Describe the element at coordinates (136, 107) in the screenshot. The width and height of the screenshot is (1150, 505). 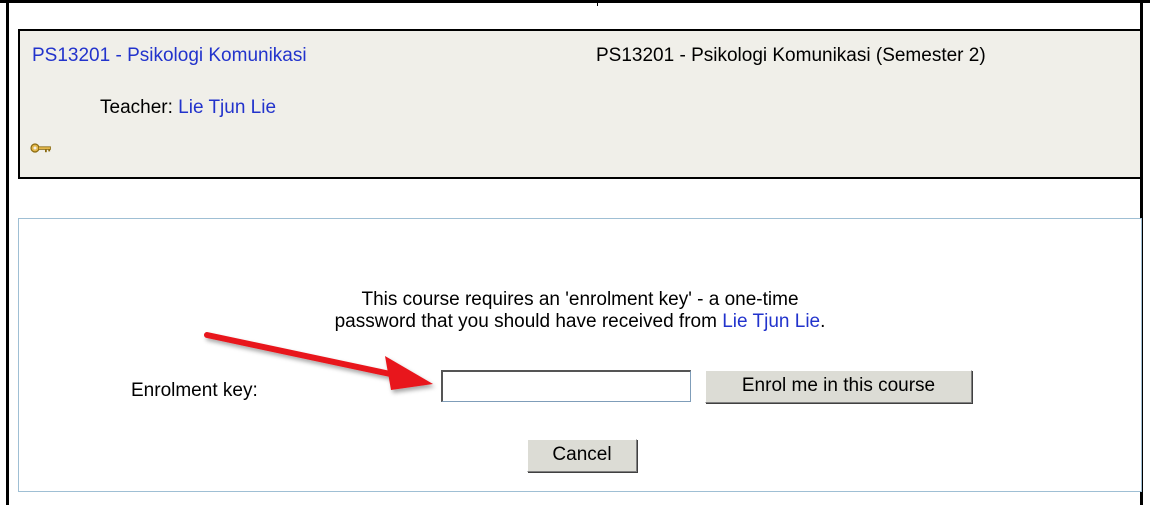
I see `teacher-label: Teacher:` at that location.